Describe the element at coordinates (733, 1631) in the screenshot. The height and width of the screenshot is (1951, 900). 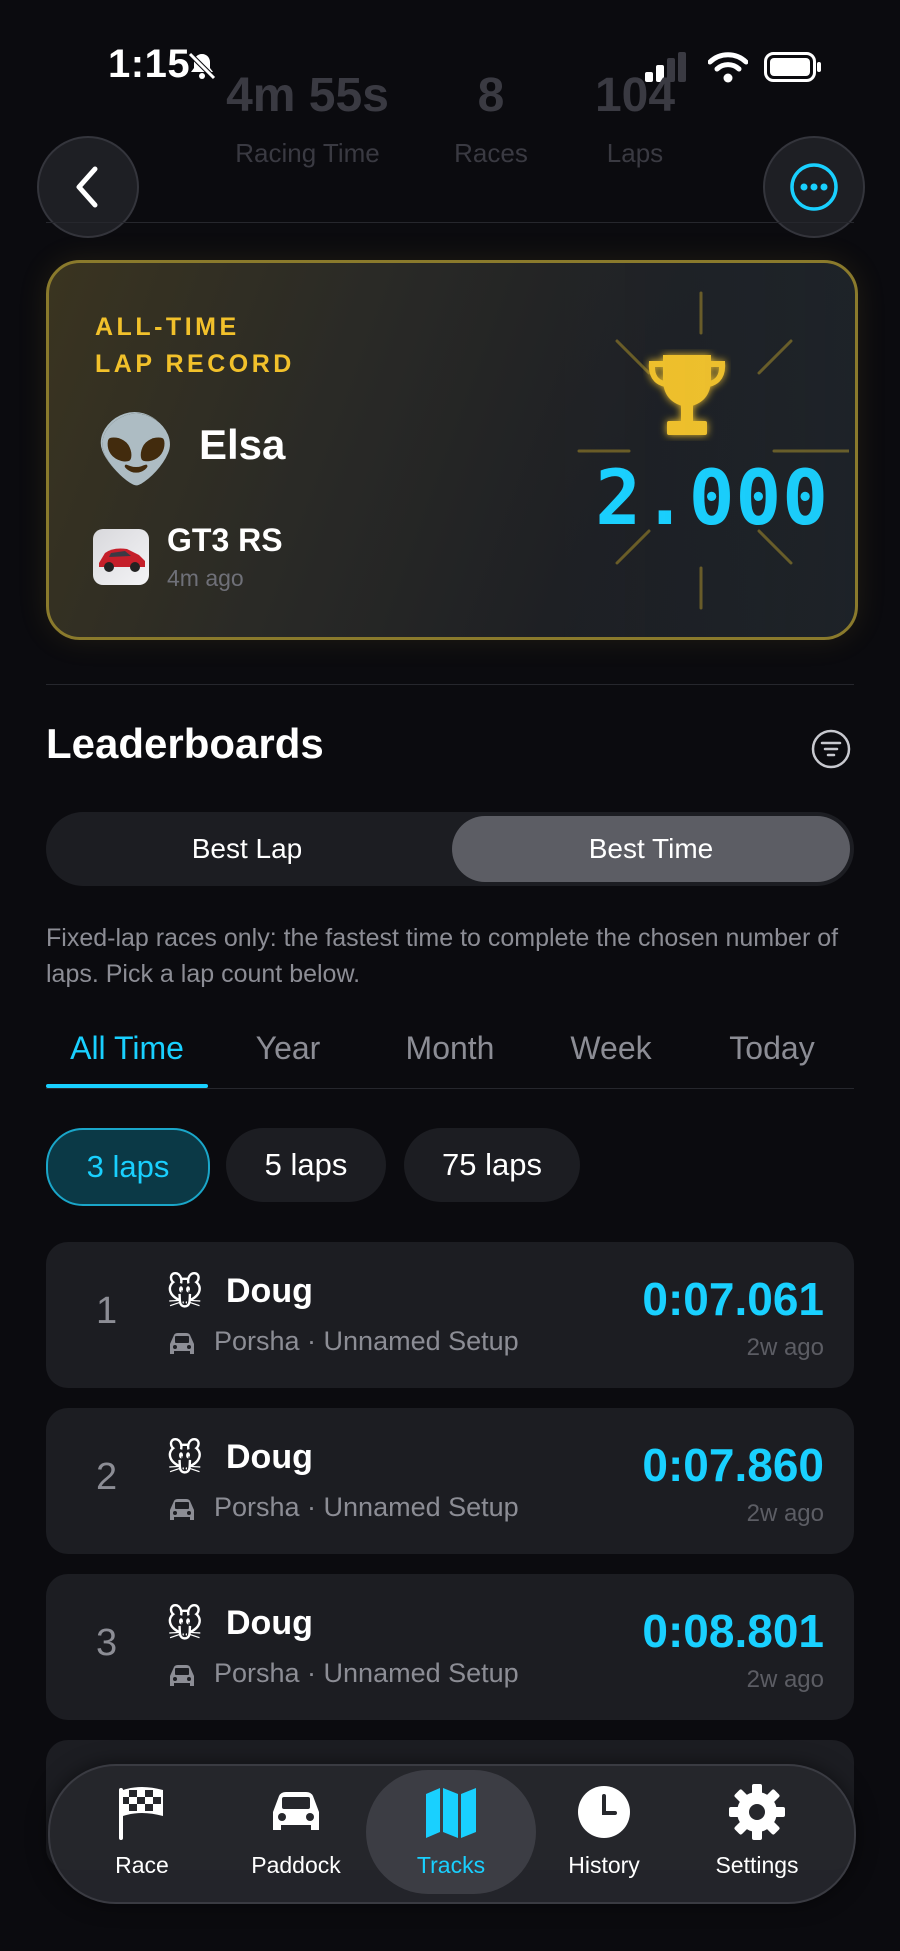
I see `row-time: 0:08.801` at that location.